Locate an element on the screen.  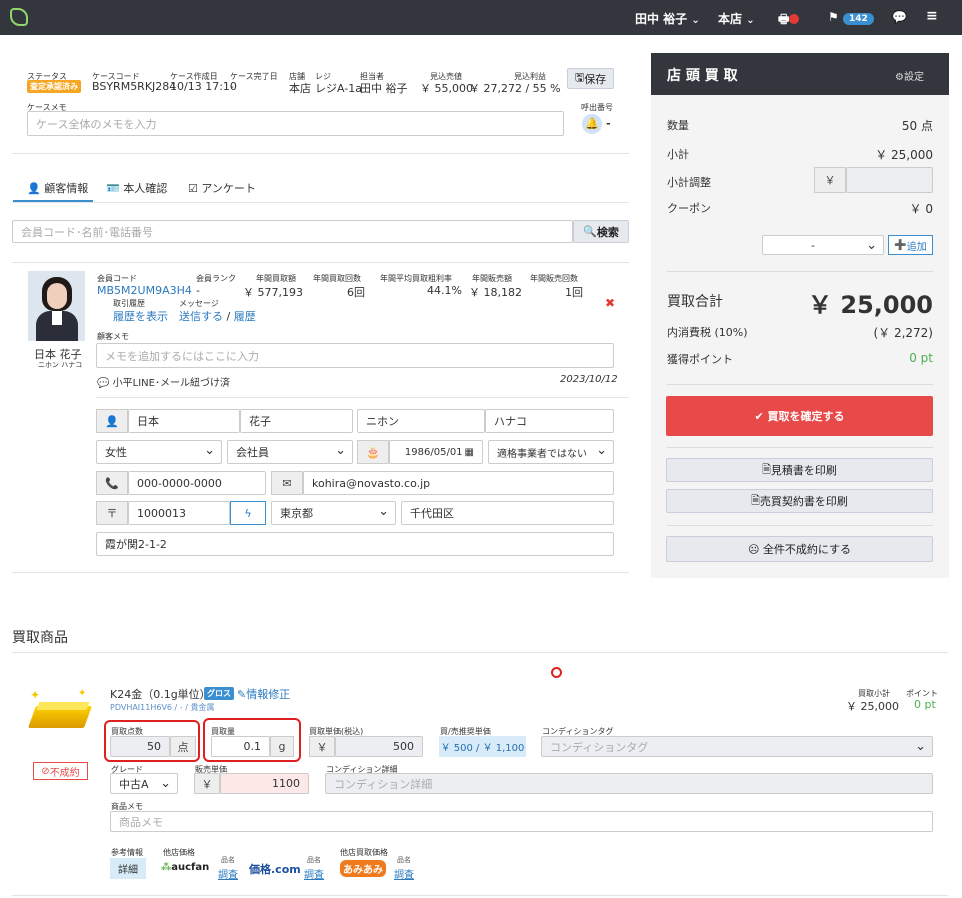
sale-price-input: 1100 is located at coordinates (264, 783).